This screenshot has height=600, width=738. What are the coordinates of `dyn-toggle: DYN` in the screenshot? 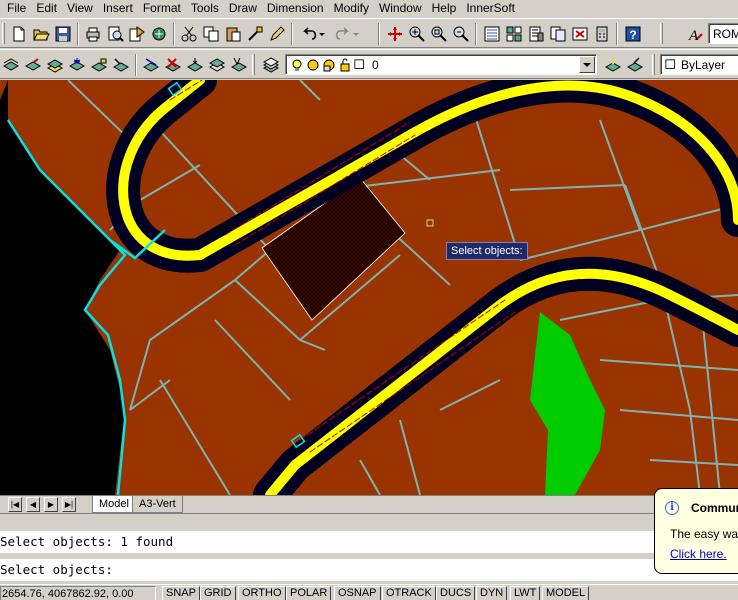 It's located at (492, 593).